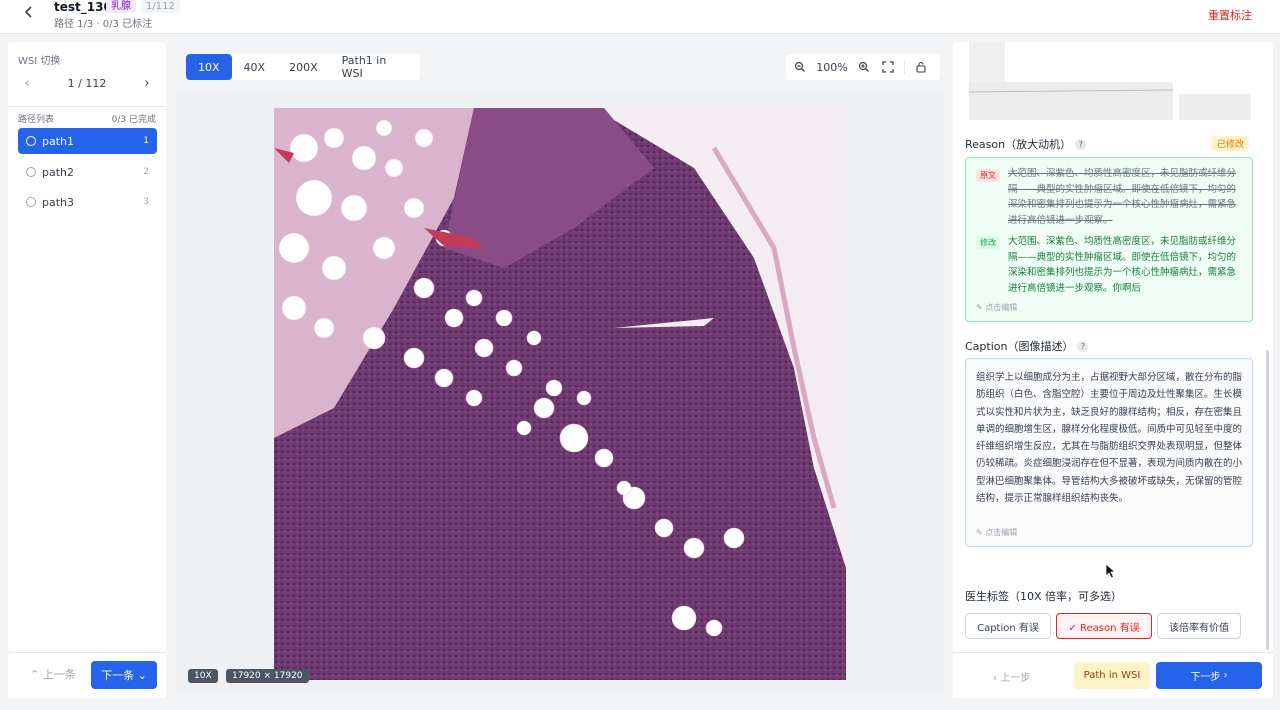 Image resolution: width=1280 pixels, height=710 pixels. I want to click on path-label: path1, so click(58, 141).